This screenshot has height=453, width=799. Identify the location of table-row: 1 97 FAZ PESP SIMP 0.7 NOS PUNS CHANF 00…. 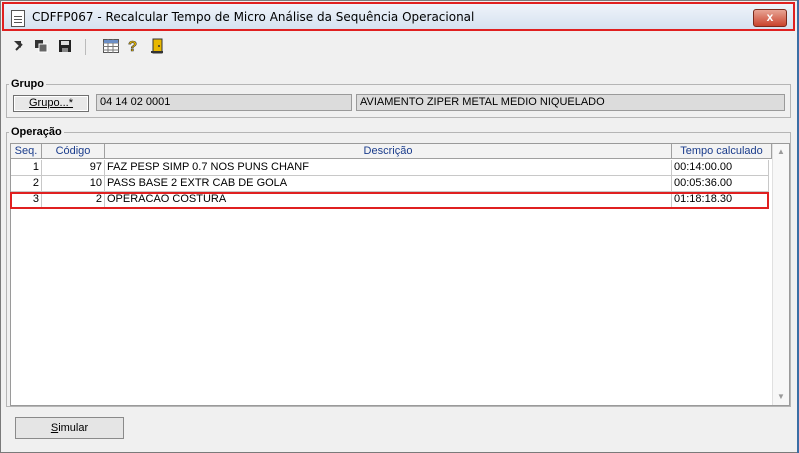
(392, 168).